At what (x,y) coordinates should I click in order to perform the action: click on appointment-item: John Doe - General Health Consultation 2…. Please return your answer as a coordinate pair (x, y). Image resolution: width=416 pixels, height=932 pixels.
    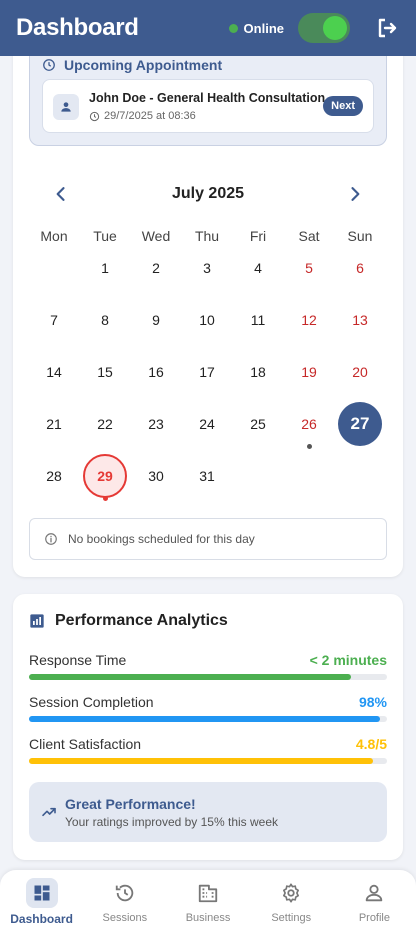
    Looking at the image, I should click on (208, 106).